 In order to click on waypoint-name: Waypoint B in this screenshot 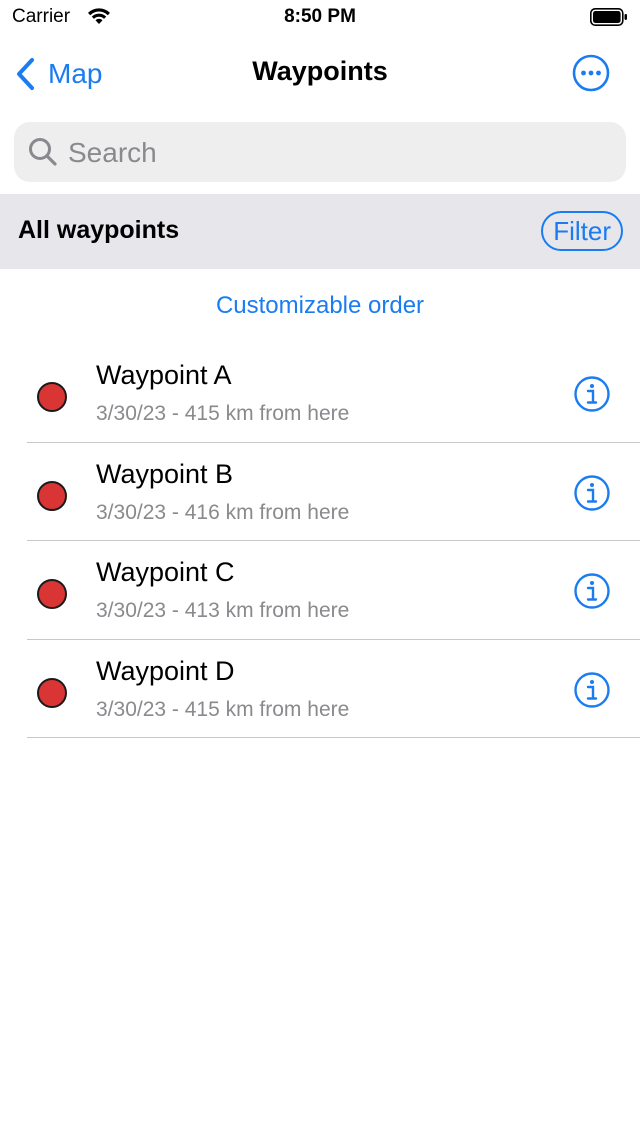, I will do `click(165, 473)`.